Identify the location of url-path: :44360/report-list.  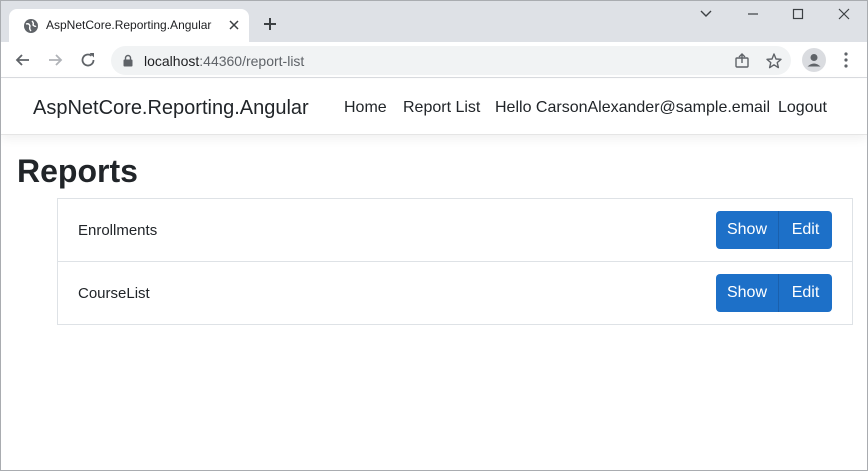
(252, 61).